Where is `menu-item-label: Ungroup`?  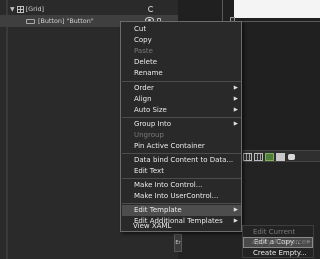
menu-item-label: Ungroup is located at coordinates (149, 135).